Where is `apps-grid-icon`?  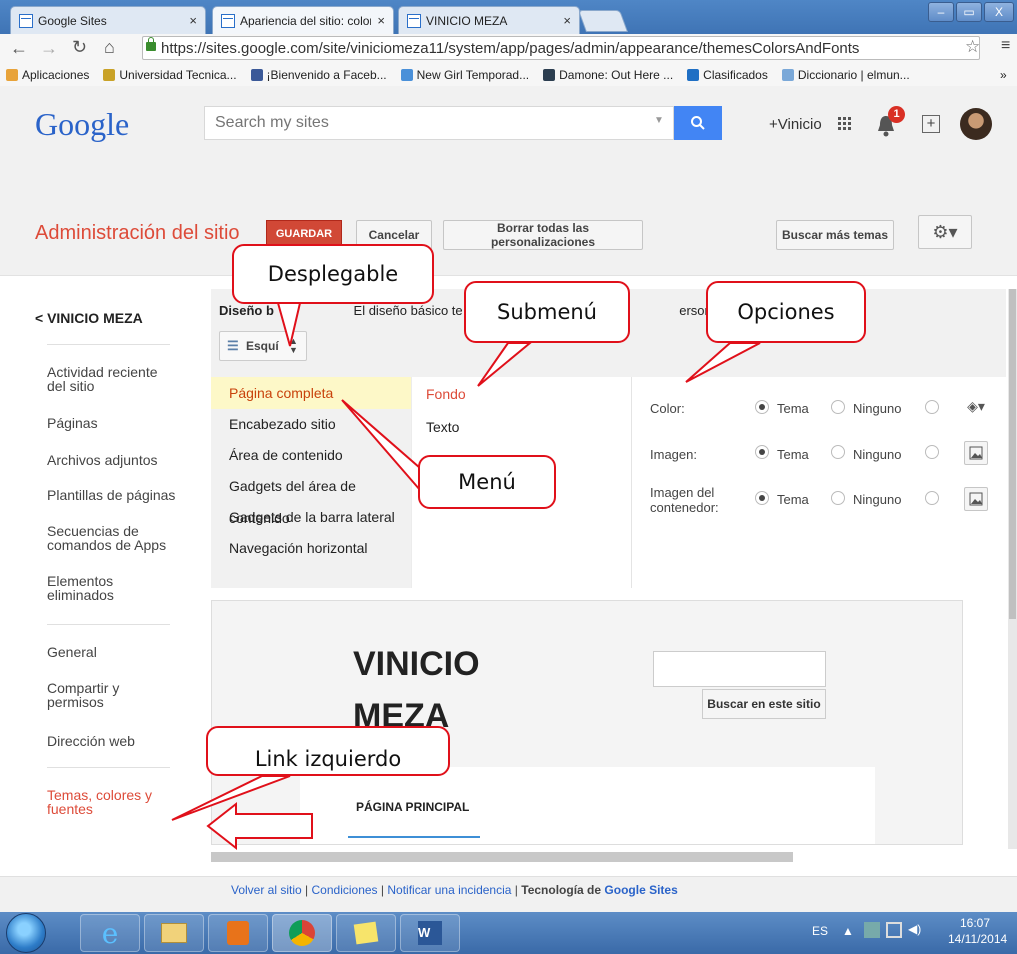 apps-grid-icon is located at coordinates (845, 124).